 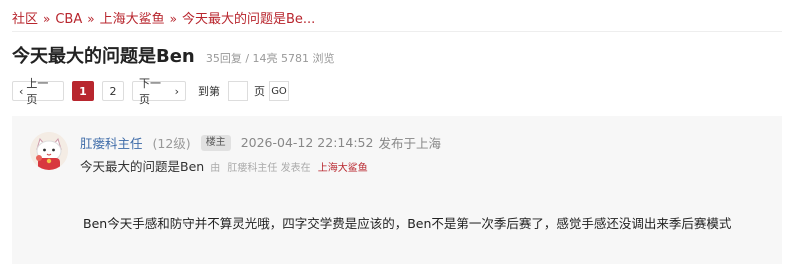 I want to click on chevron-left-icon: ‹, so click(x=21, y=91).